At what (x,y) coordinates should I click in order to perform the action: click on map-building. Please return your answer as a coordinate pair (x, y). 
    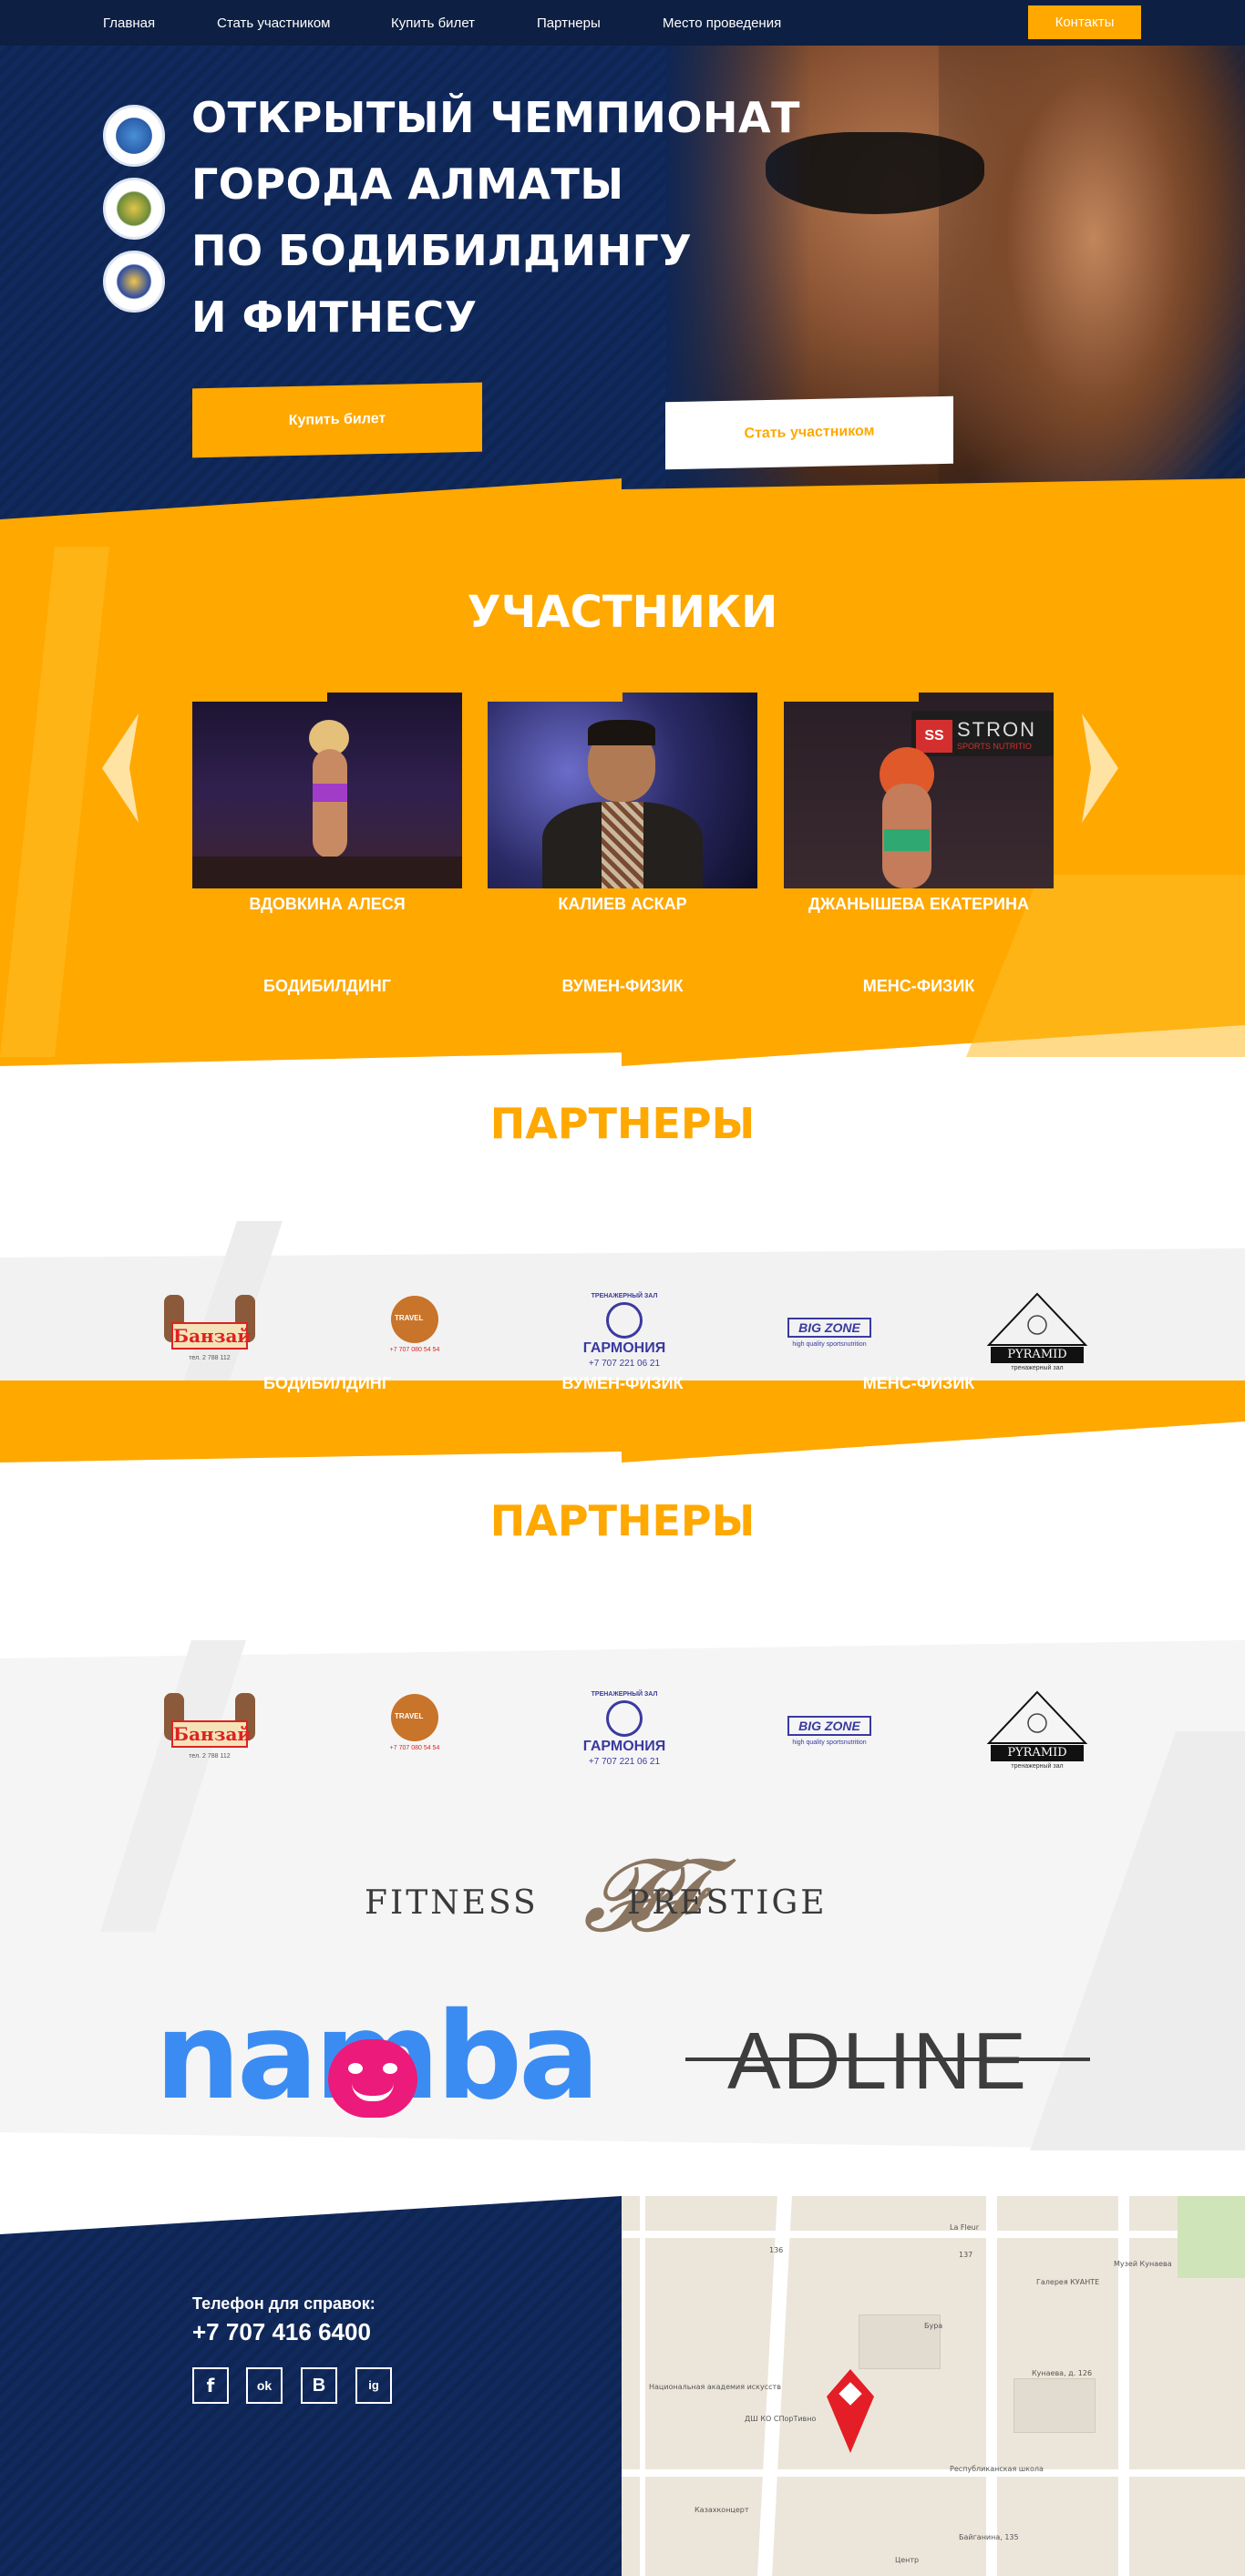
    Looking at the image, I should click on (1054, 2406).